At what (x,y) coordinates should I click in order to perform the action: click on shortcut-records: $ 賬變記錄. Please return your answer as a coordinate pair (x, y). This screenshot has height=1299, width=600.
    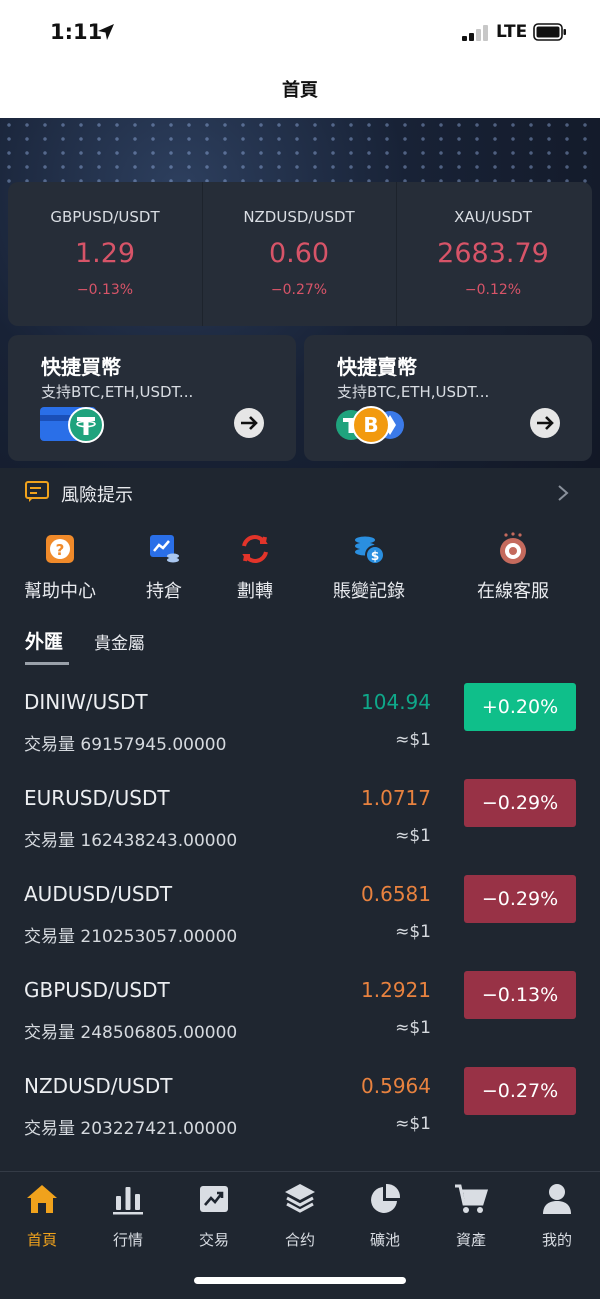
    Looking at the image, I should click on (369, 567).